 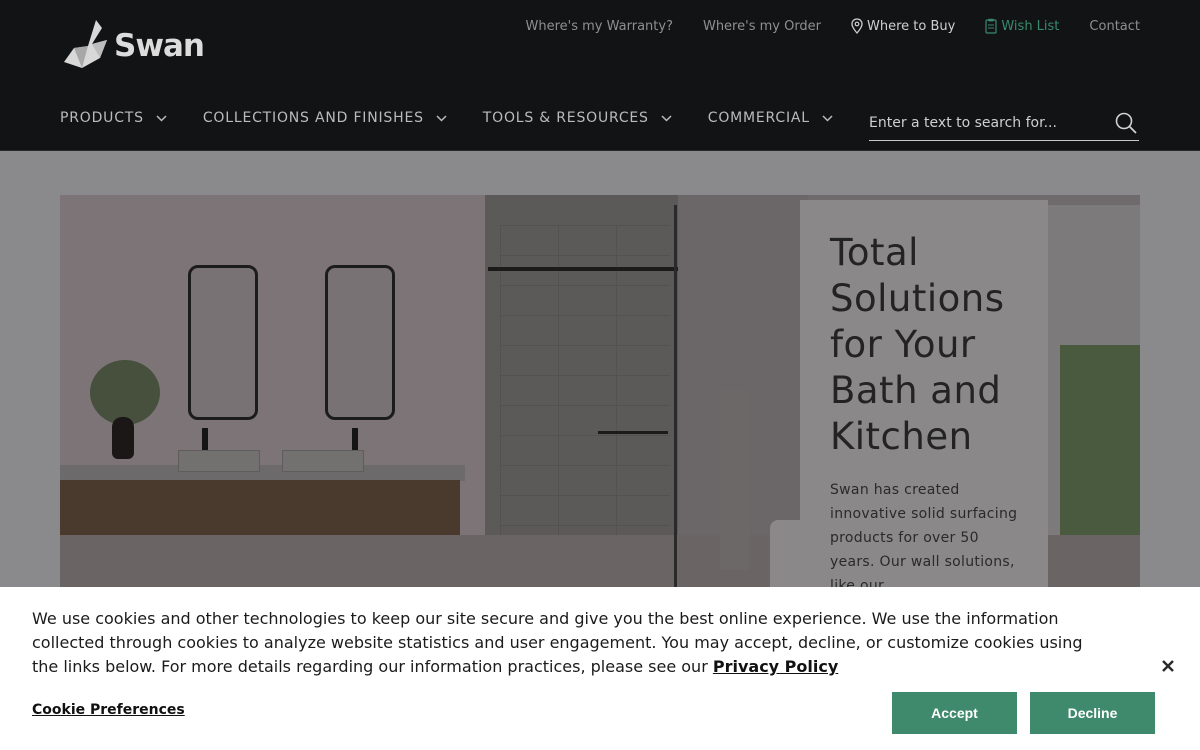 I want to click on nav-tools: TOOLS & RESOURCES, so click(x=577, y=118).